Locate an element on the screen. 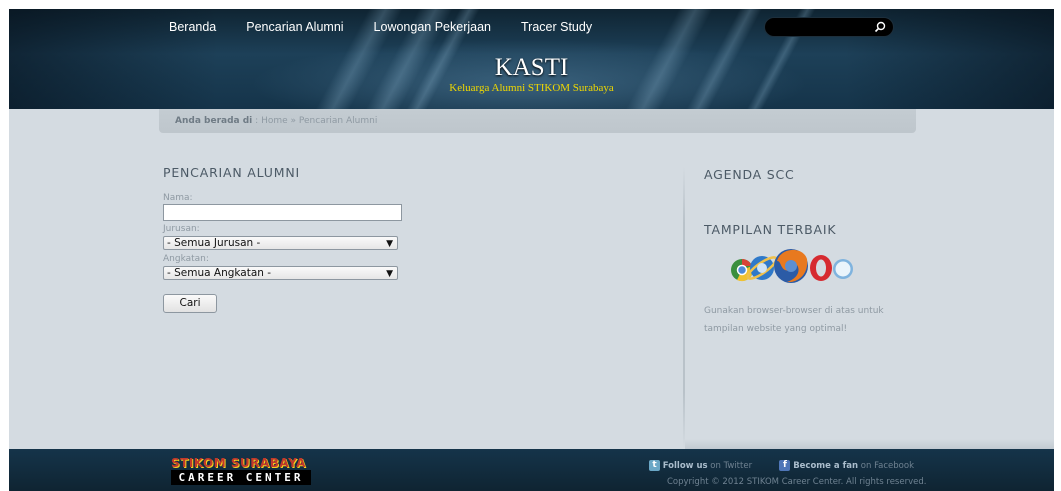  angkatan-label: Angkatan: is located at coordinates (186, 259).